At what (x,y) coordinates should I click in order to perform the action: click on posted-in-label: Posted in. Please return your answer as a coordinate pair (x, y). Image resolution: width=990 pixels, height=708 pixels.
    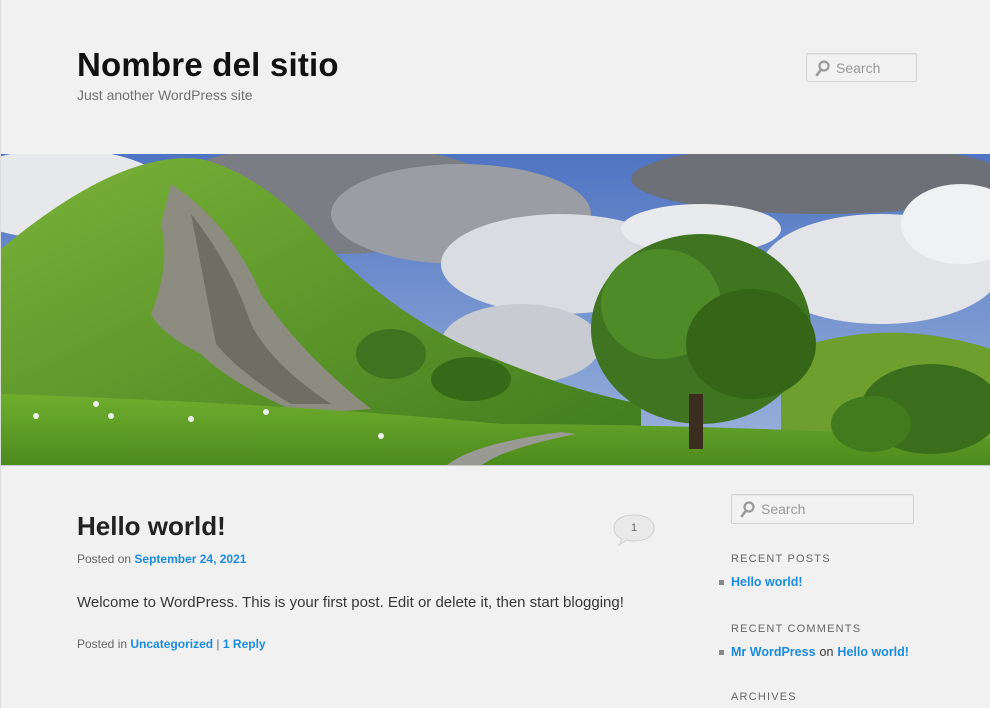
    Looking at the image, I should click on (102, 644).